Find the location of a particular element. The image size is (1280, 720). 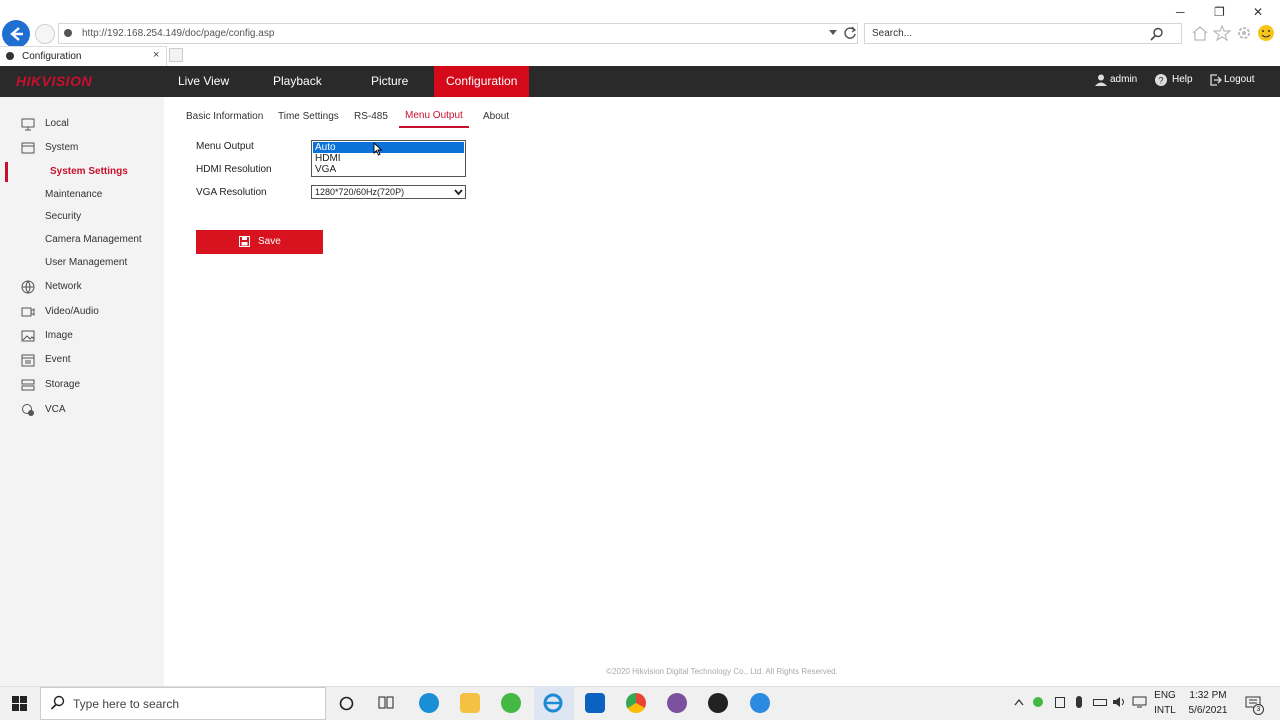

nav-live-view: Live View is located at coordinates (203, 81).